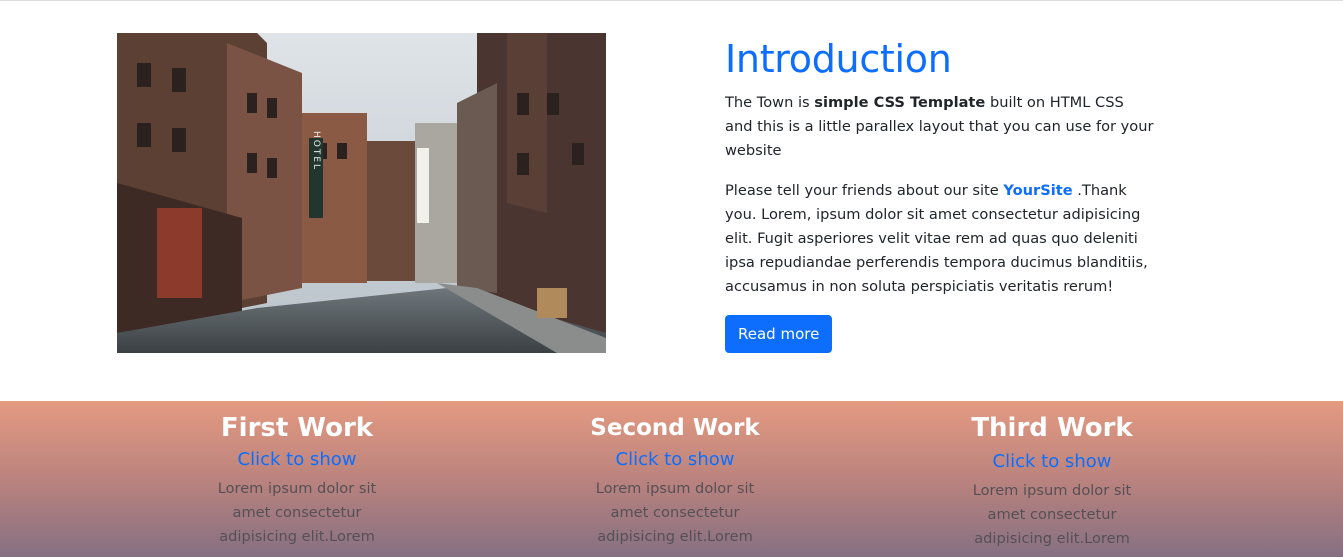  Describe the element at coordinates (297, 428) in the screenshot. I see `work-title: First Work` at that location.